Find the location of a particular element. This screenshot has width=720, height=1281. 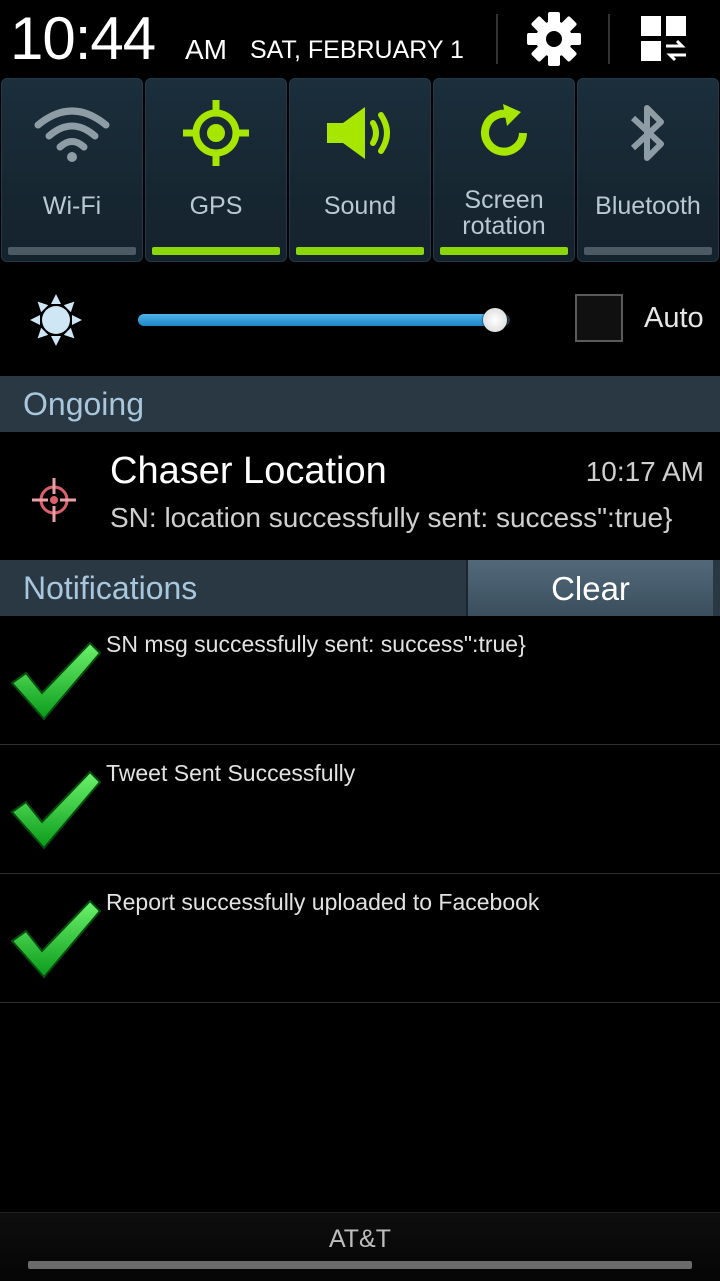

crosshair-icon is located at coordinates (54, 502).